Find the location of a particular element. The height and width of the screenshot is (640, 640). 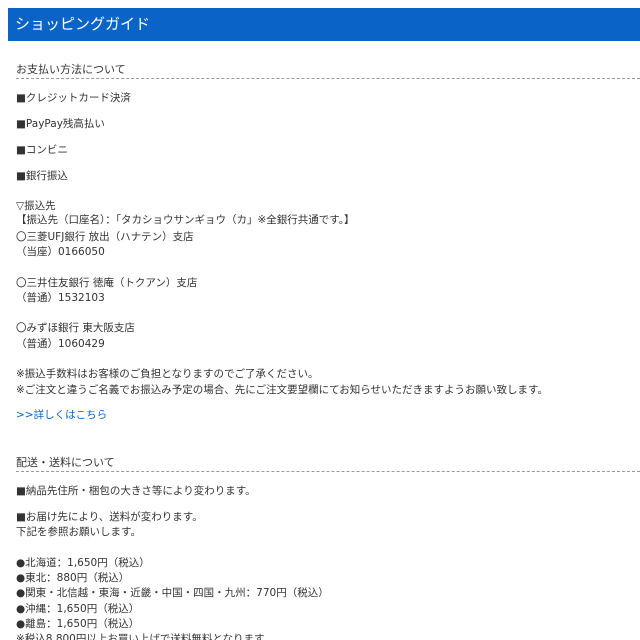

shipping-rate-tohoku: ●東北：880円（税込） is located at coordinates (73, 578).